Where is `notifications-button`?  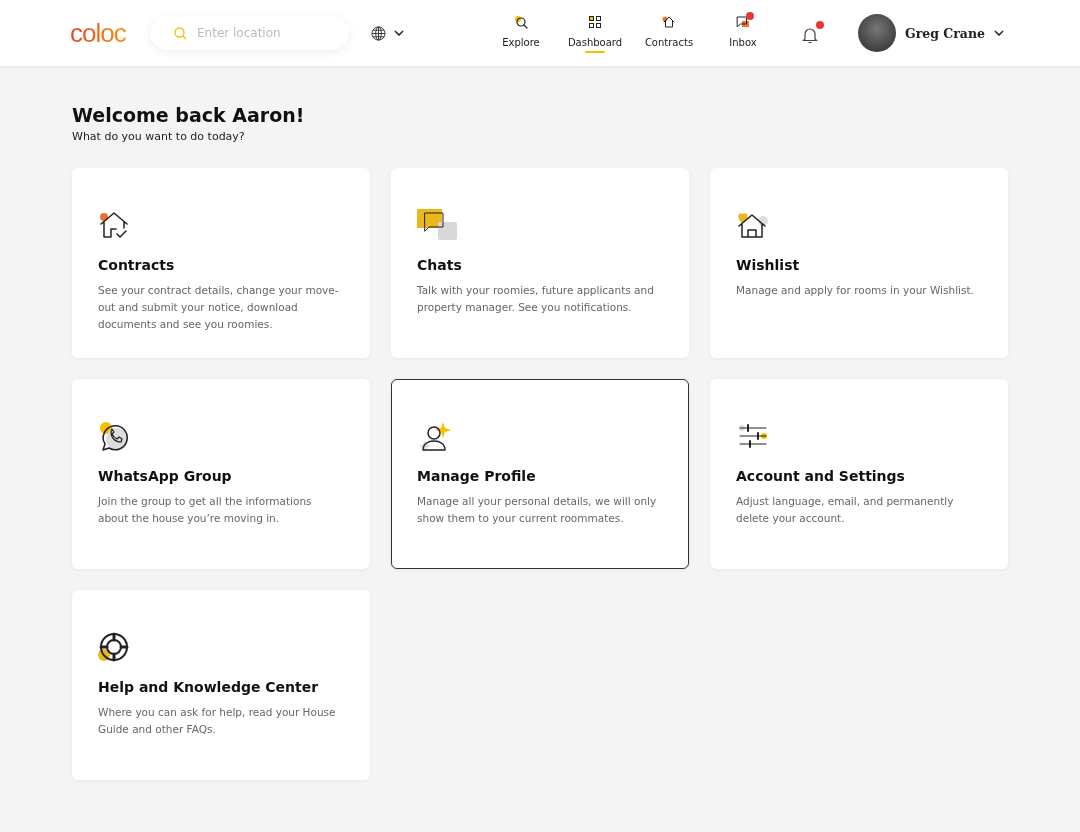
notifications-button is located at coordinates (812, 33).